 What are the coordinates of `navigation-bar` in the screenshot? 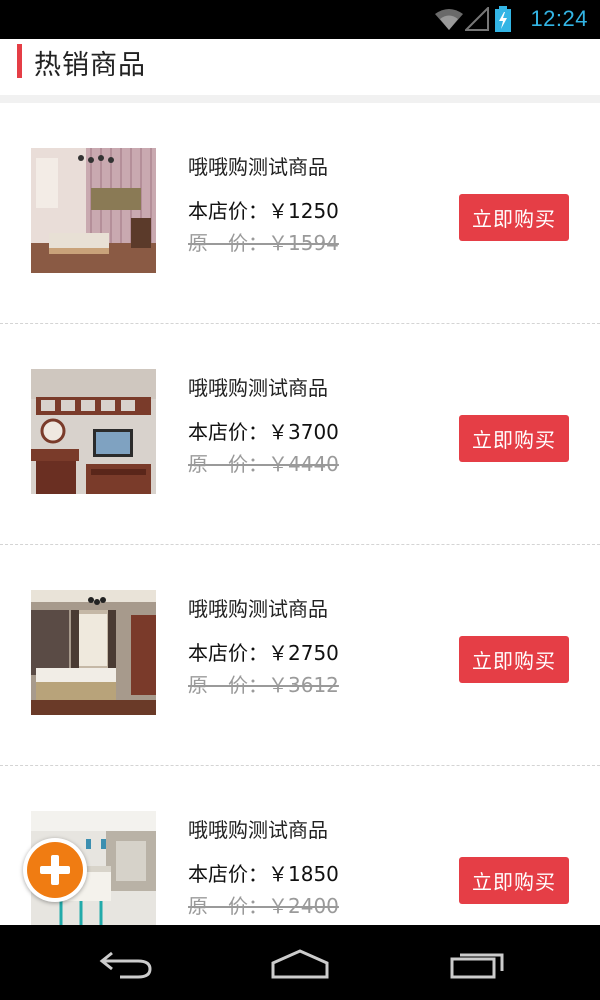 It's located at (300, 962).